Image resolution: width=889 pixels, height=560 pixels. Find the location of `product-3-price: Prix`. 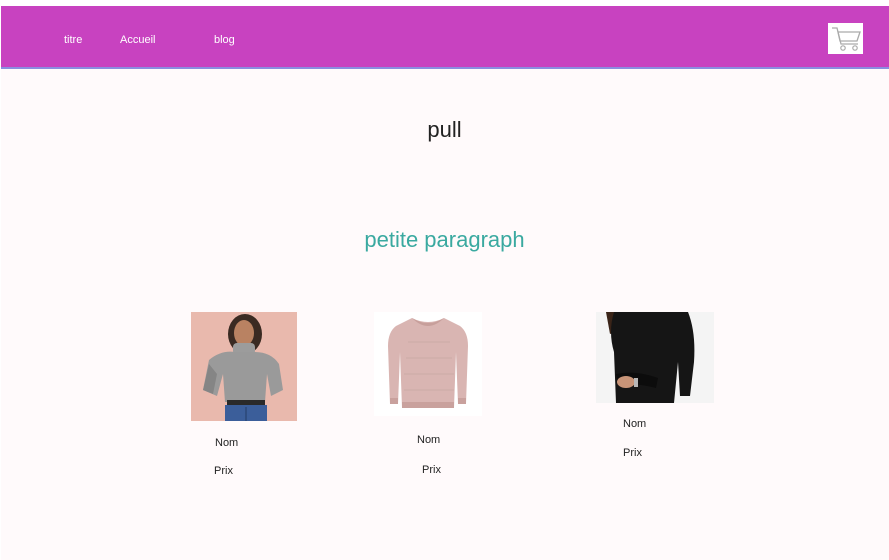

product-3-price: Prix is located at coordinates (632, 453).